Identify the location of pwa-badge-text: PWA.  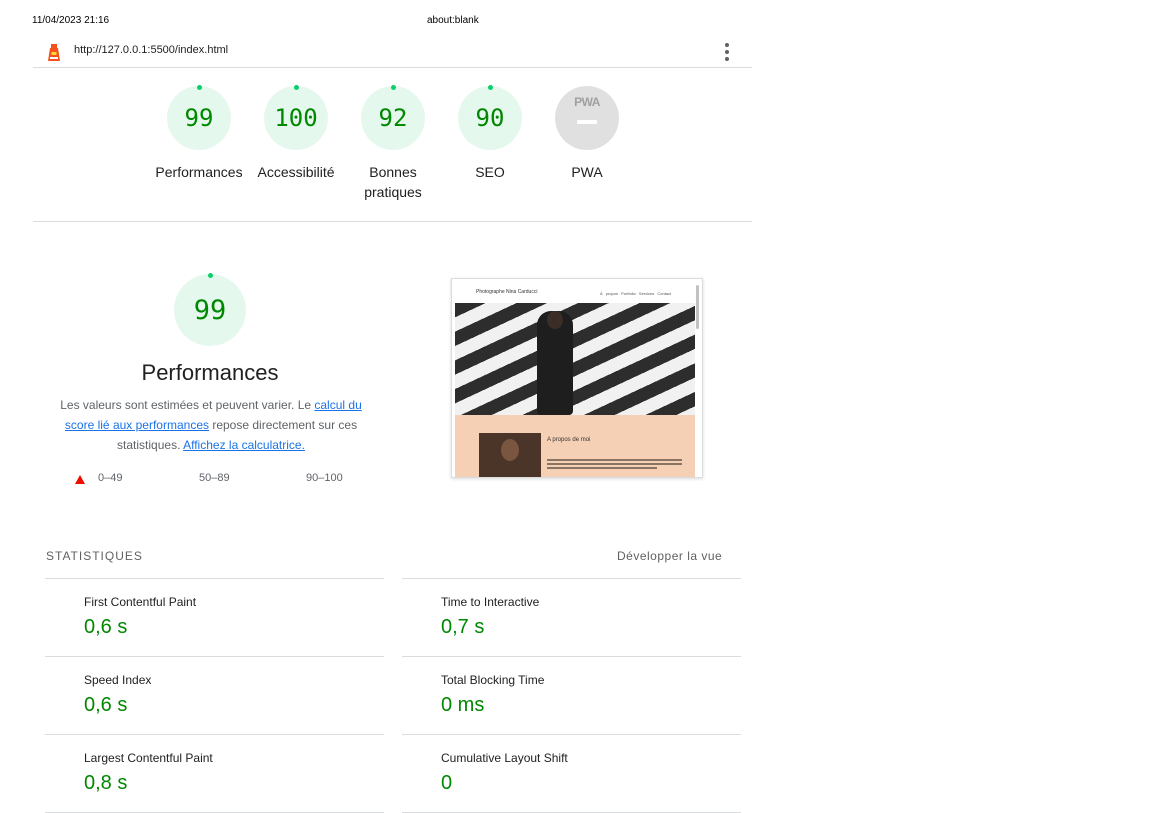
(587, 102).